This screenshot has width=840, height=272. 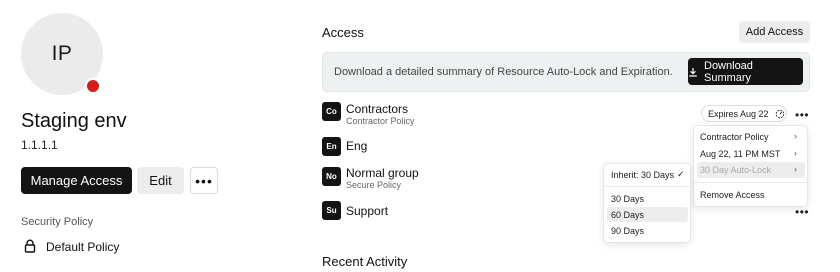 What do you see at coordinates (738, 113) in the screenshot?
I see `expires-label: Expires Aug 22` at bounding box center [738, 113].